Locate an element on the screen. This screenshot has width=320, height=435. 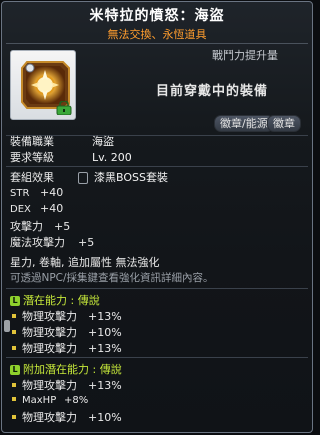
atk-row: 攻擊力 +5 is located at coordinates (40, 226).